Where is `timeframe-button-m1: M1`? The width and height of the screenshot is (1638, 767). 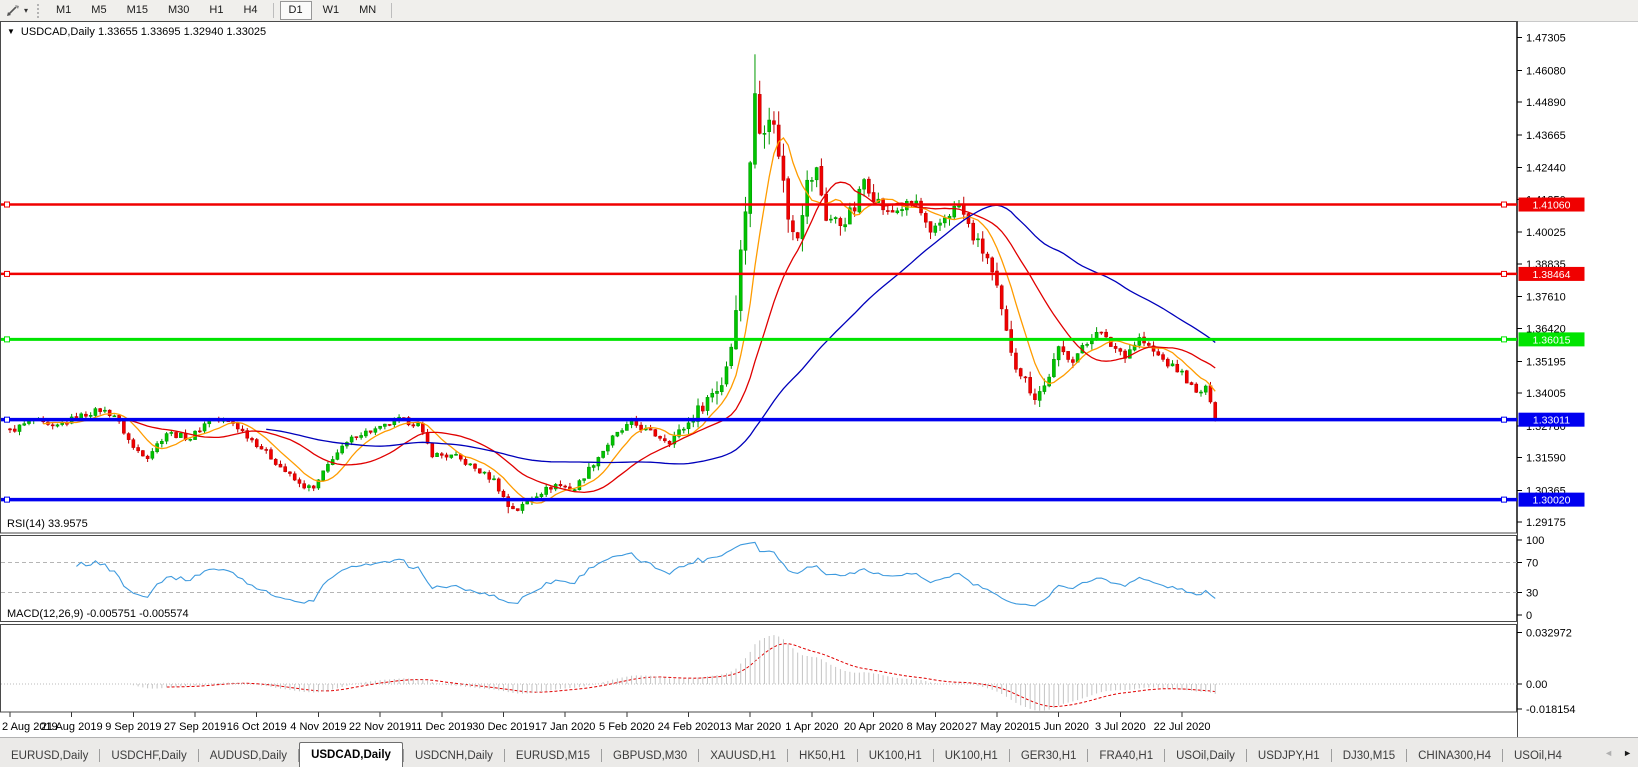
timeframe-button-m1: M1 is located at coordinates (63, 10).